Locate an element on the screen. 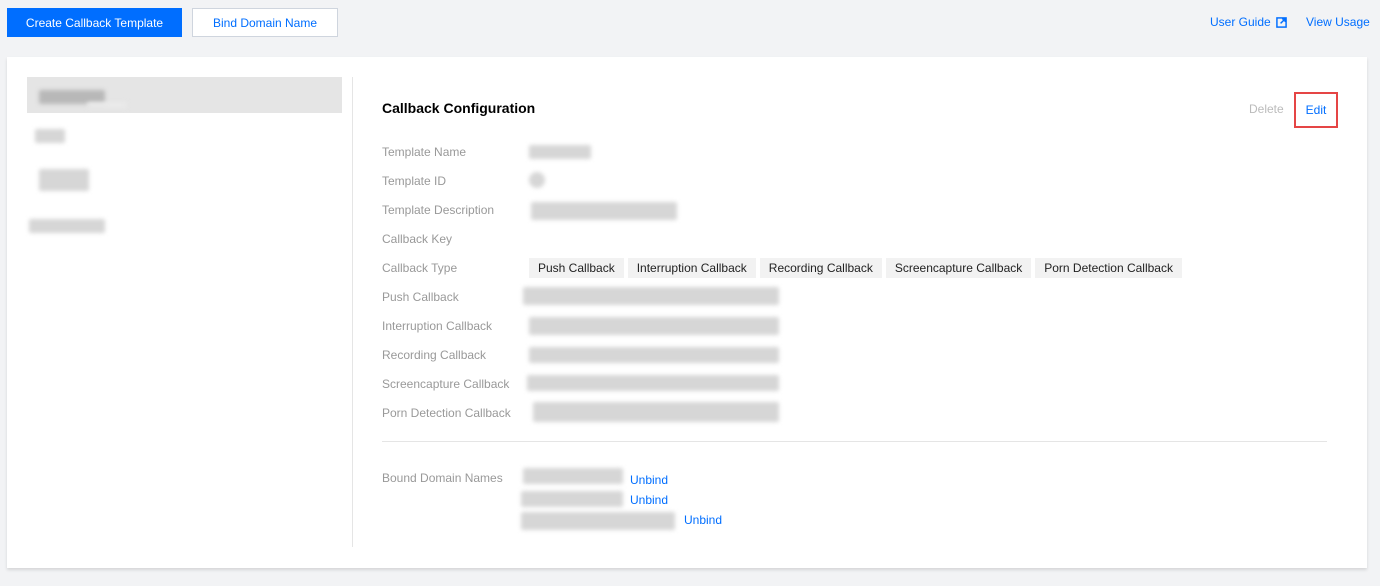 This screenshot has width=1380, height=586. field-label: Template ID is located at coordinates (414, 181).